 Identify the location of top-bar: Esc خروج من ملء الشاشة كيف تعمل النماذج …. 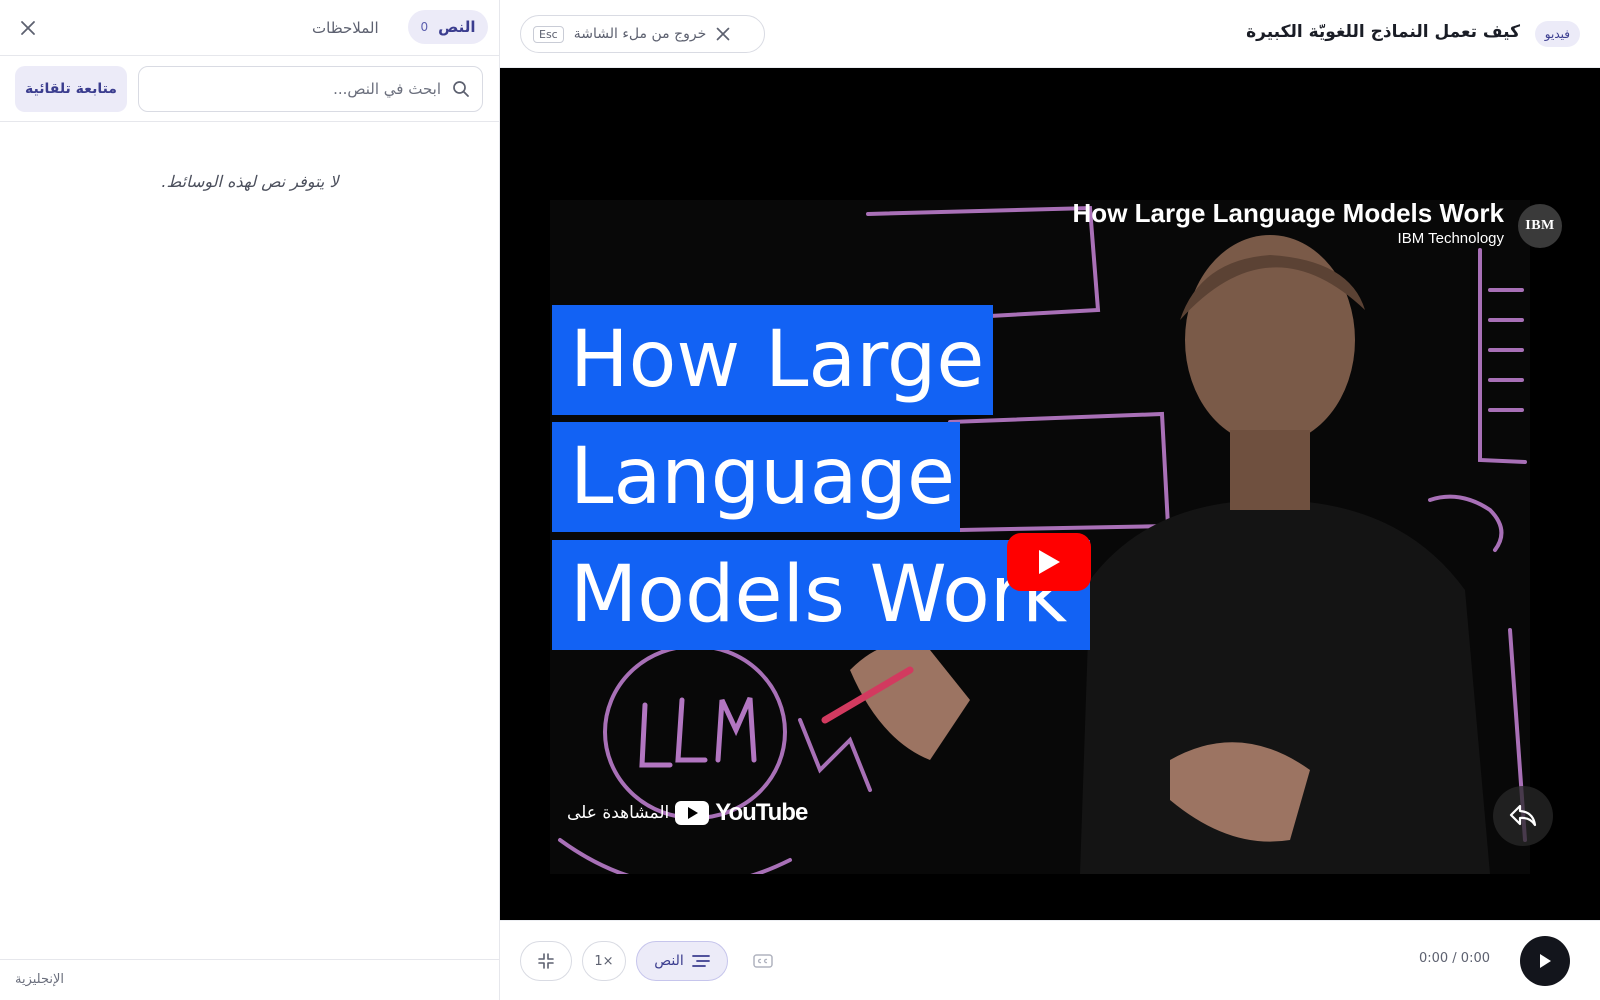
(1050, 34).